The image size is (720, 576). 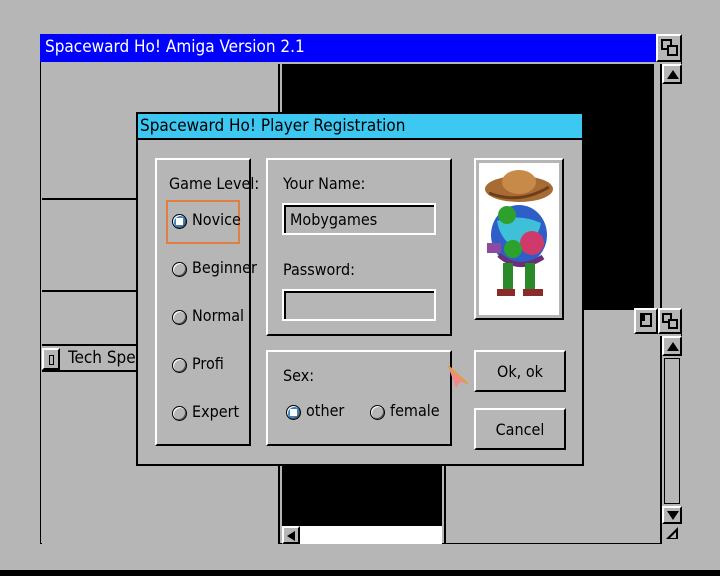 I want to click on scroll-down-arrow-icon, so click(x=672, y=515).